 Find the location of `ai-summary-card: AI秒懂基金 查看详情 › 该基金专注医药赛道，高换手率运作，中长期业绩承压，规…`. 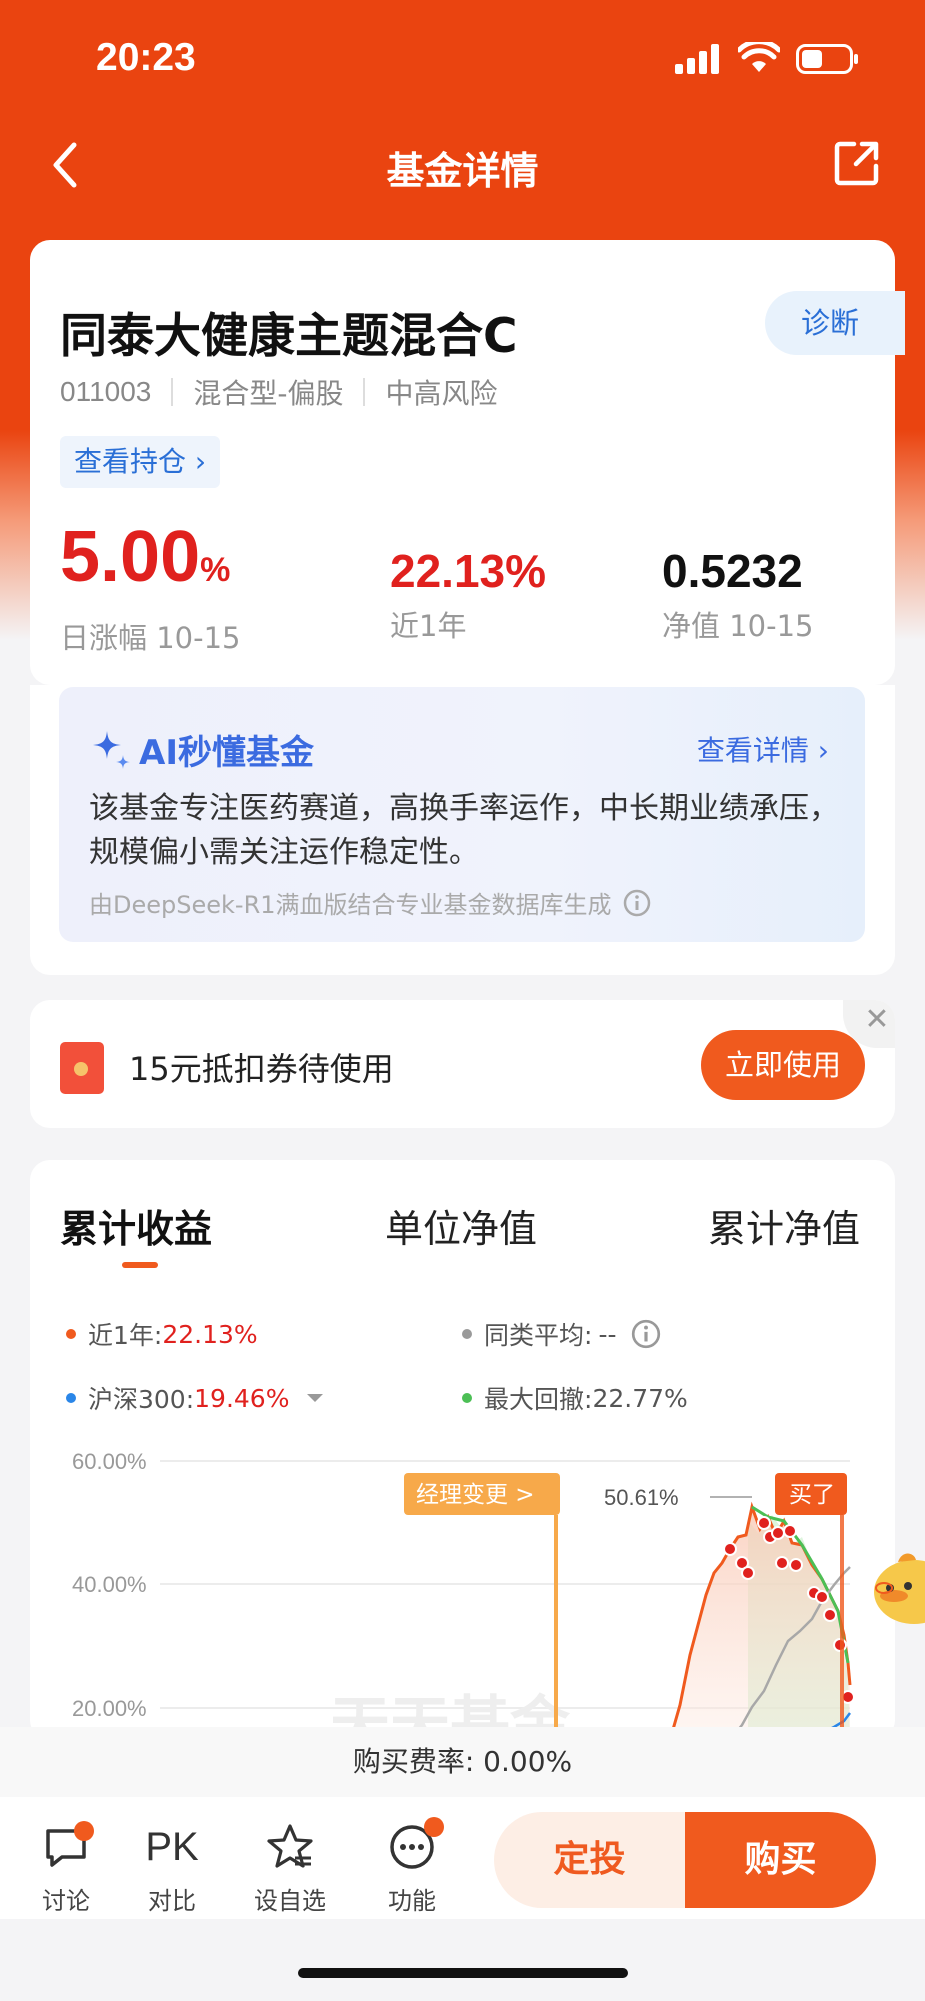

ai-summary-card: AI秒懂基金 查看详情 › 该基金专注医药赛道，高换手率运作，中长期业绩承压，规… is located at coordinates (462, 814).